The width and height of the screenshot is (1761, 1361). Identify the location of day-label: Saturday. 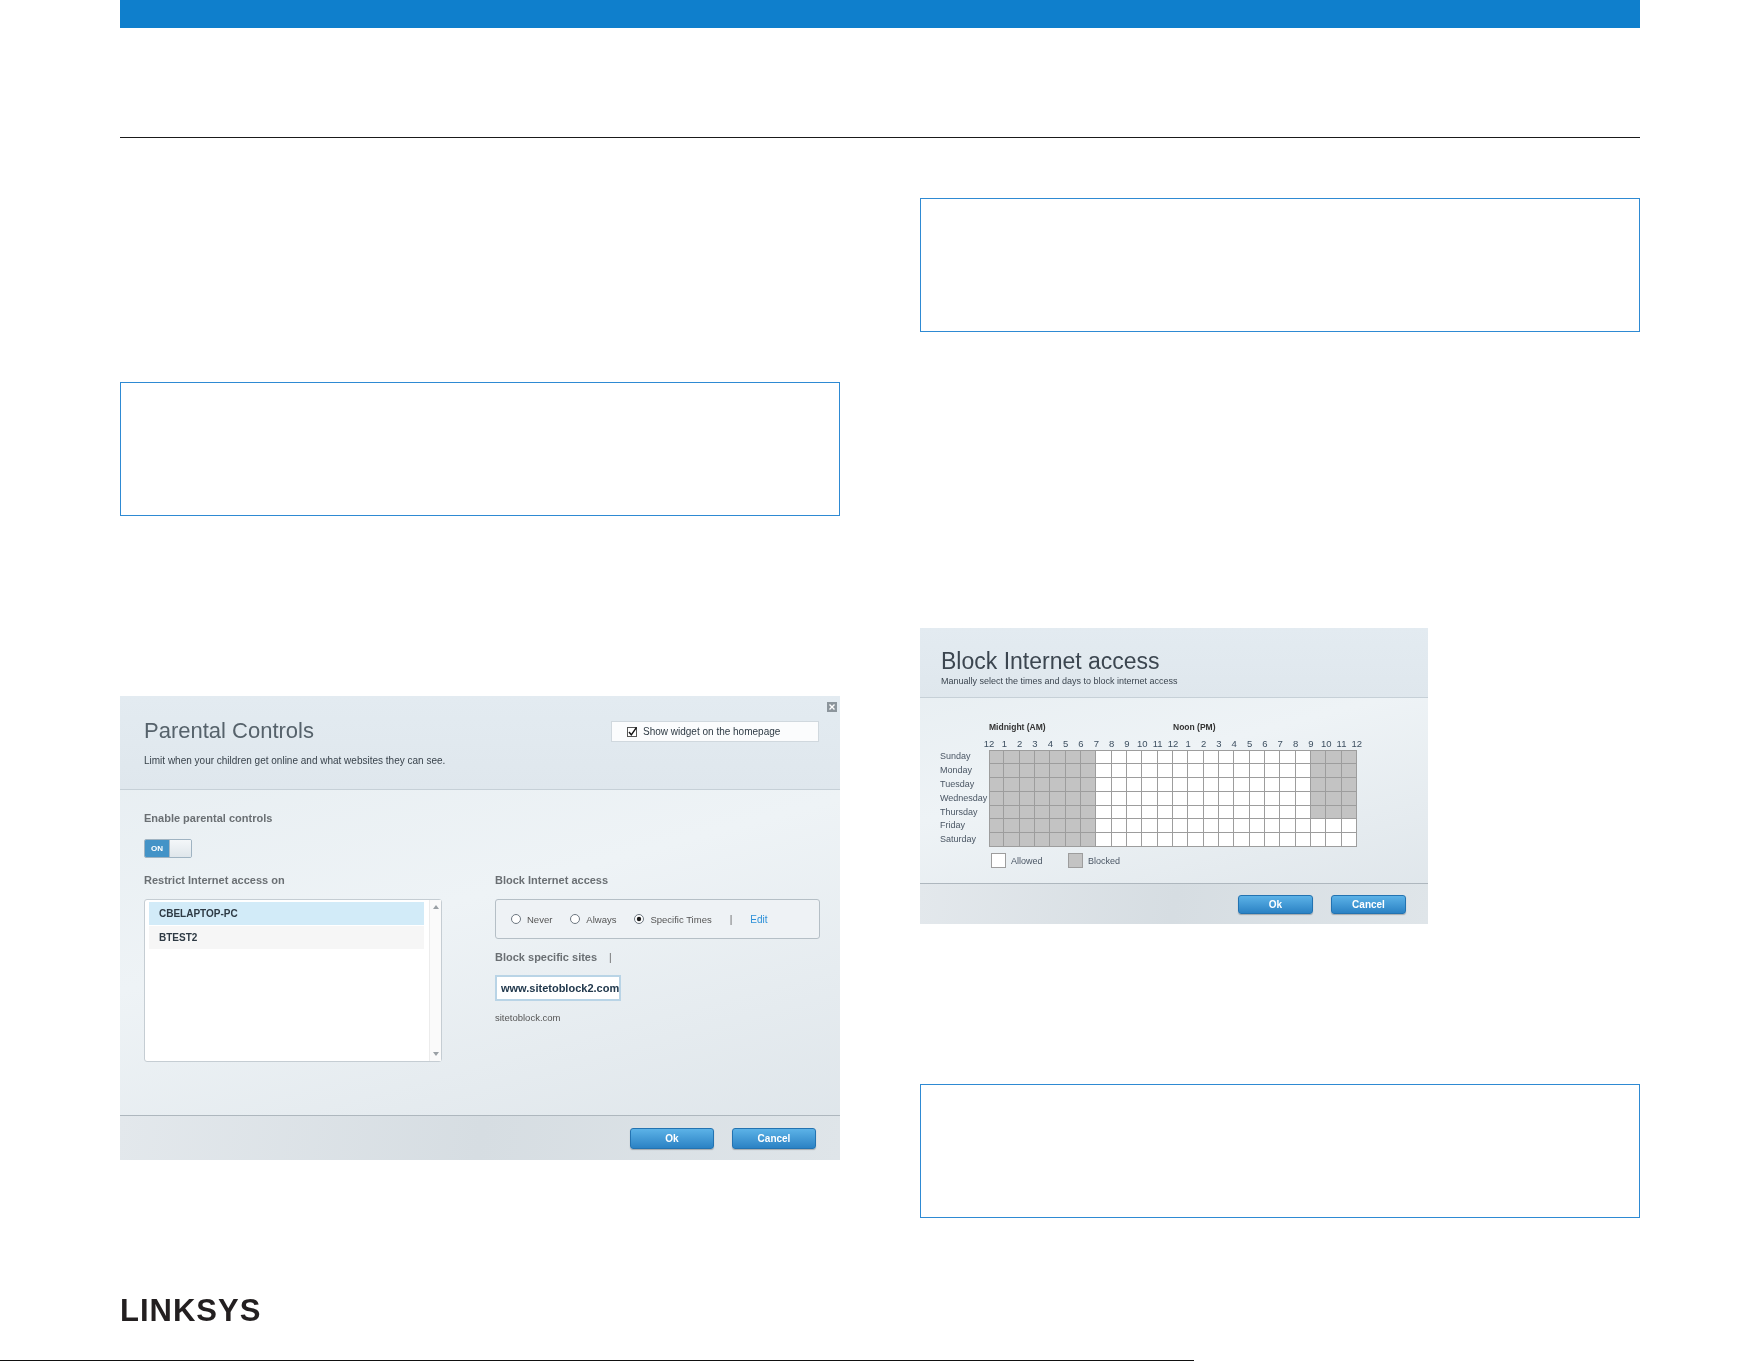
(959, 840).